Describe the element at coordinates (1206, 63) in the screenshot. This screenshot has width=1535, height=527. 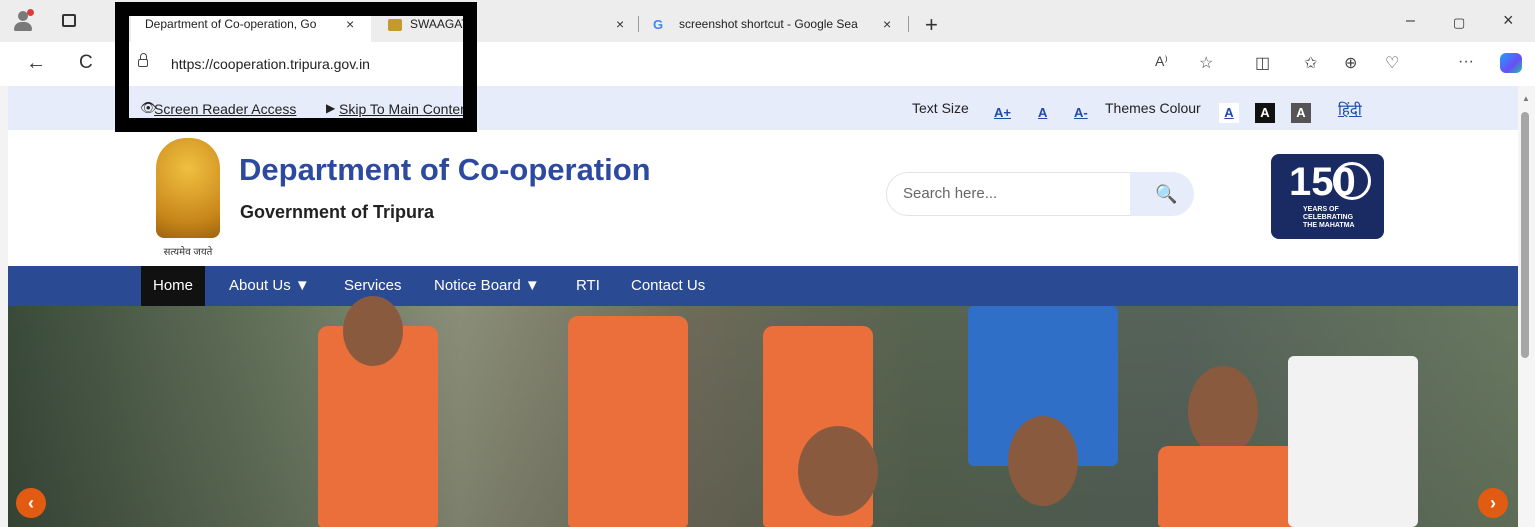
I see `favorite-star-icon: ☆` at that location.